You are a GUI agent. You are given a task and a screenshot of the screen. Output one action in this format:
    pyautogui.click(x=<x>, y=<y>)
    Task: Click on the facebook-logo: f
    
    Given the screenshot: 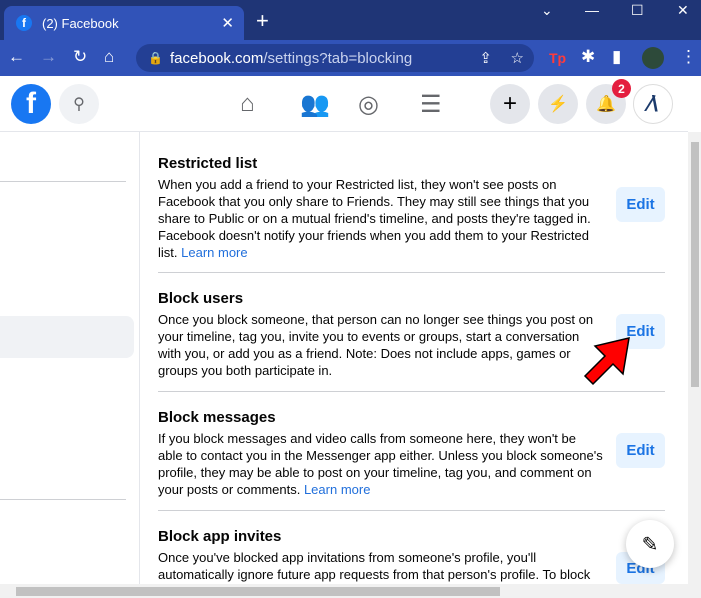 What is the action you would take?
    pyautogui.click(x=31, y=104)
    